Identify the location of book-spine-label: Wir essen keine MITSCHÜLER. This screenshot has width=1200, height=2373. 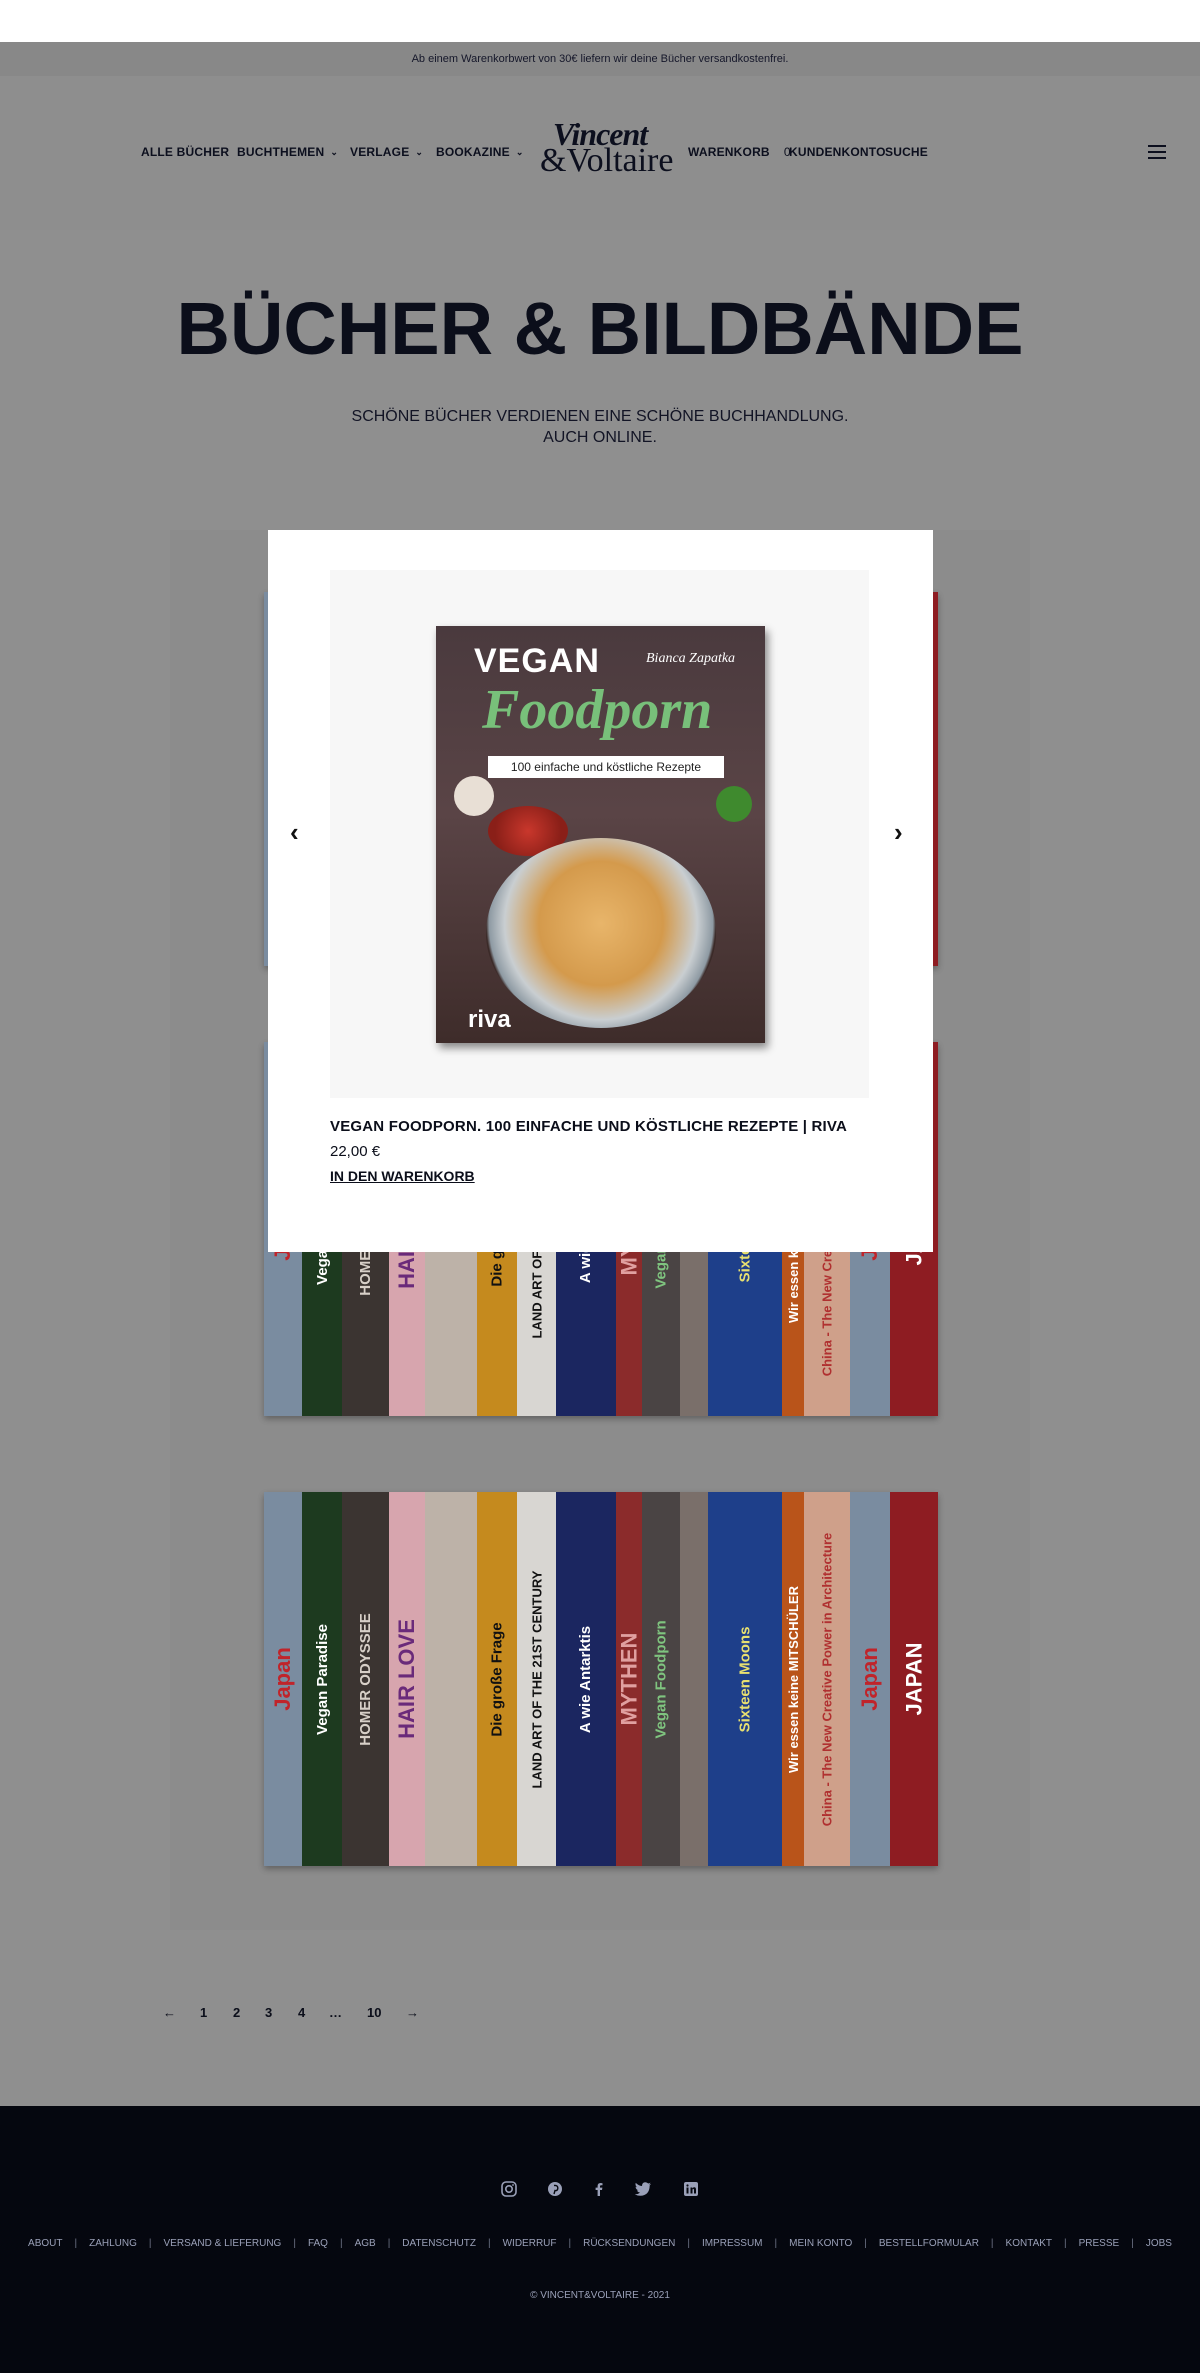
(793, 1679).